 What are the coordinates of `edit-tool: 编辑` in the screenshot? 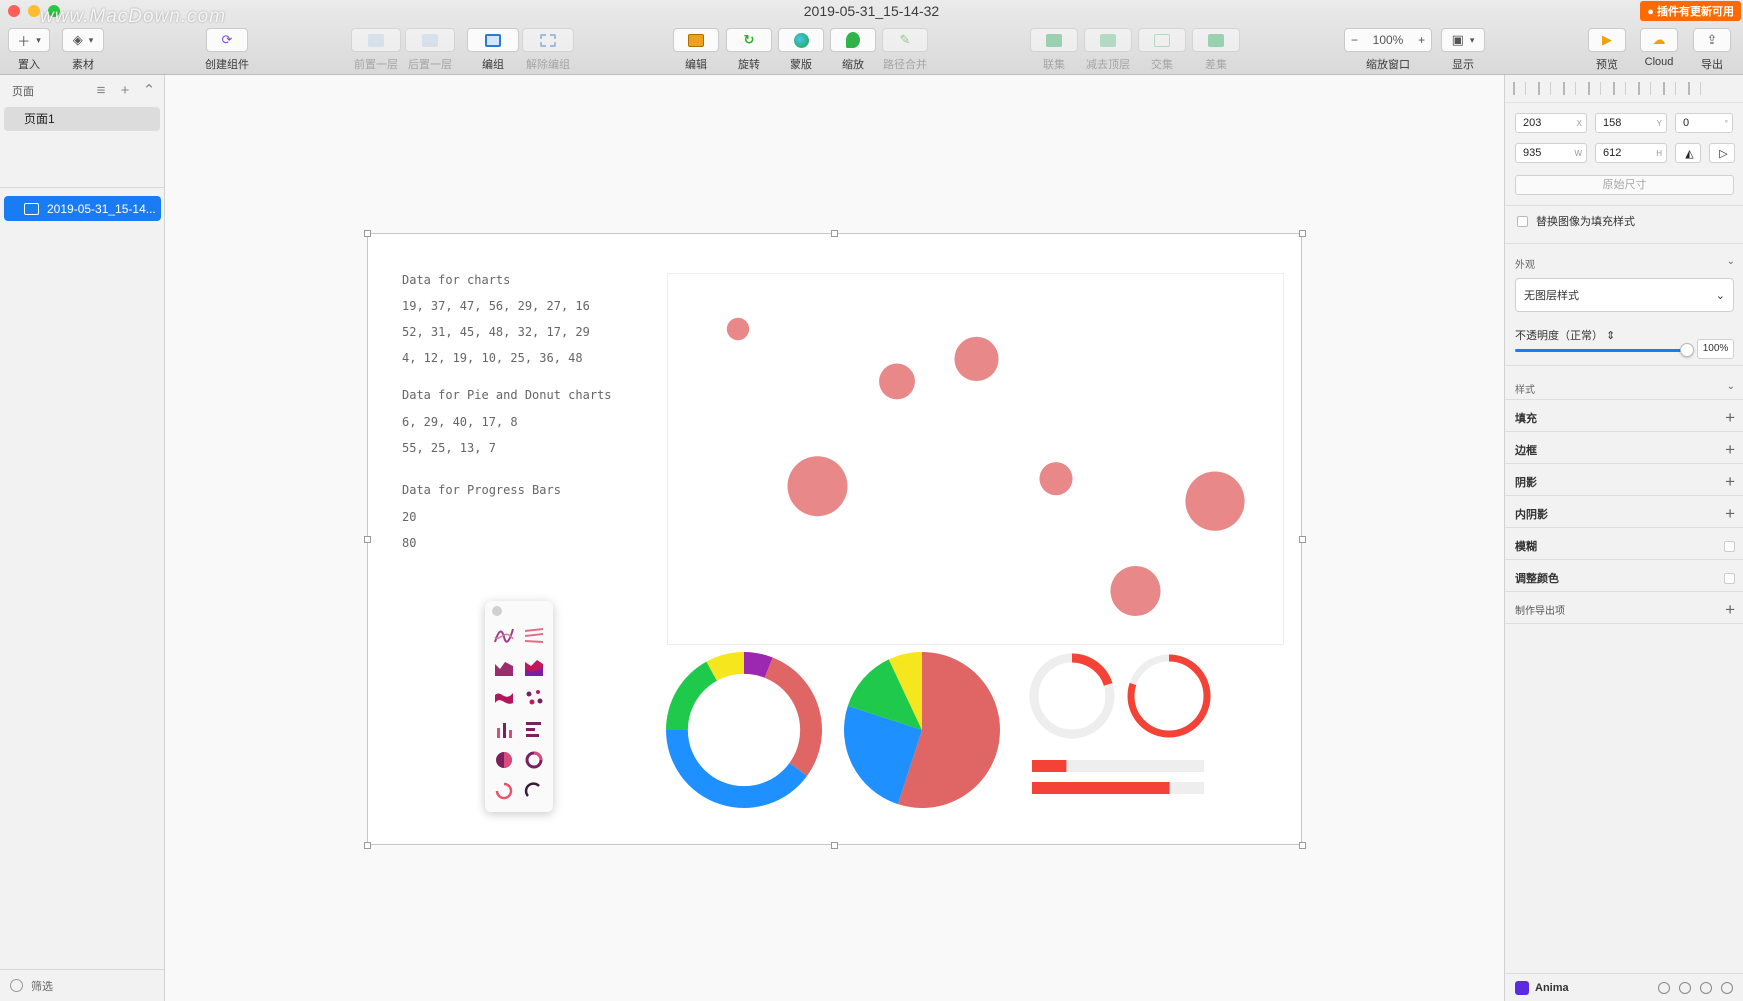 It's located at (696, 50).